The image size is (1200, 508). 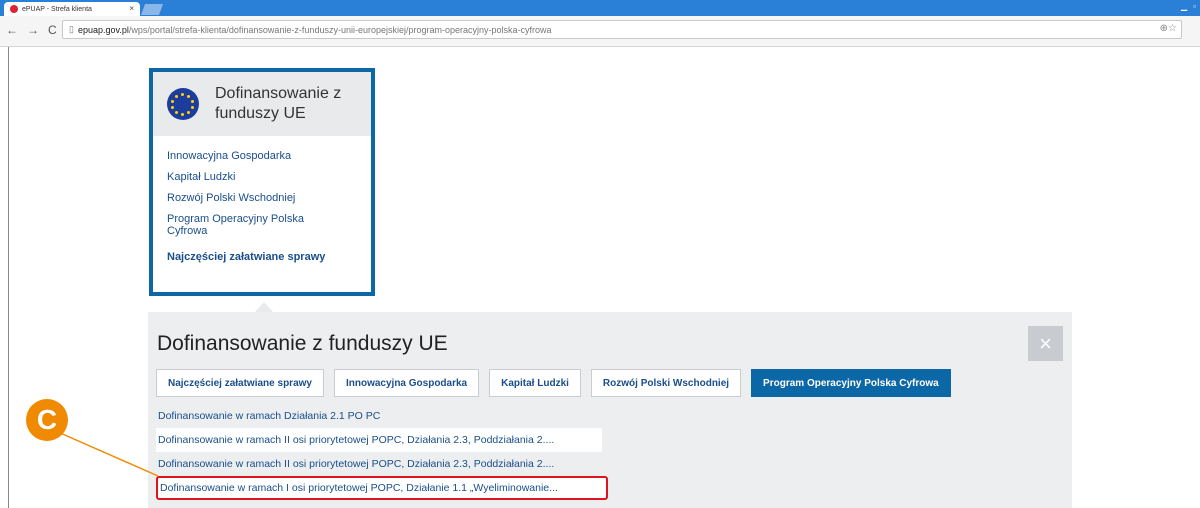 What do you see at coordinates (47, 420) in the screenshot?
I see `callout-badge: C` at bounding box center [47, 420].